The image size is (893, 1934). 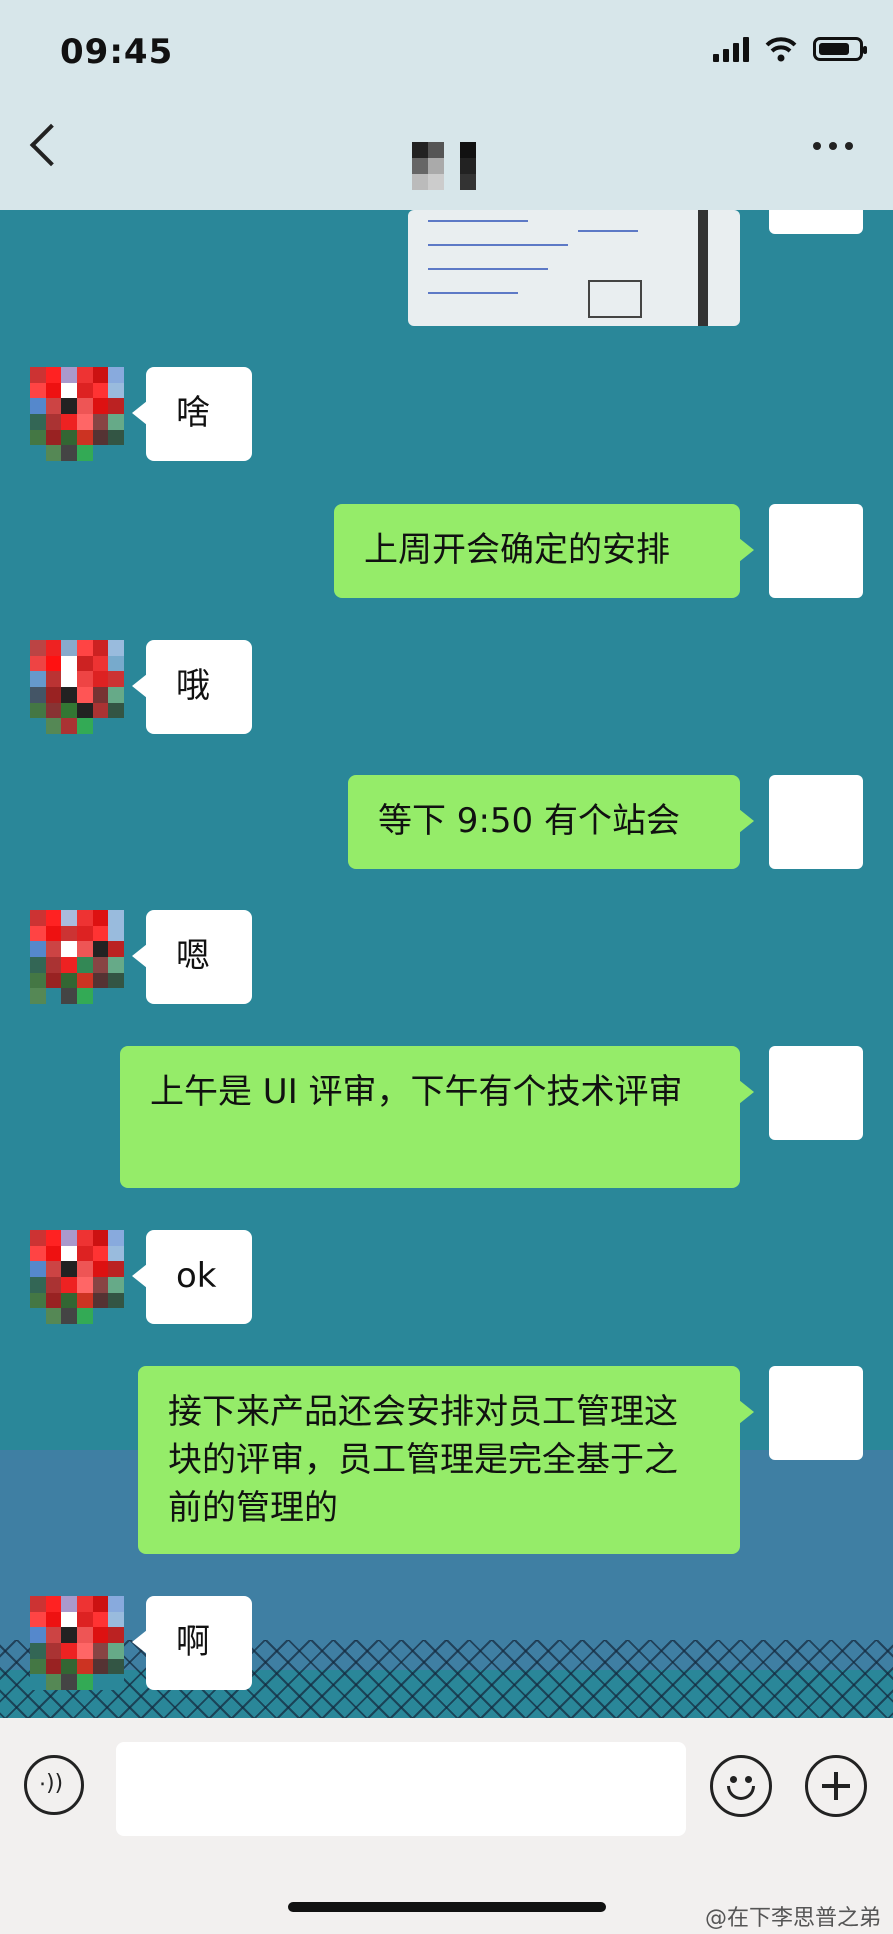 I want to click on sent-message: 上午是 UI 评审，下午有个技术评审, so click(x=437, y=1117).